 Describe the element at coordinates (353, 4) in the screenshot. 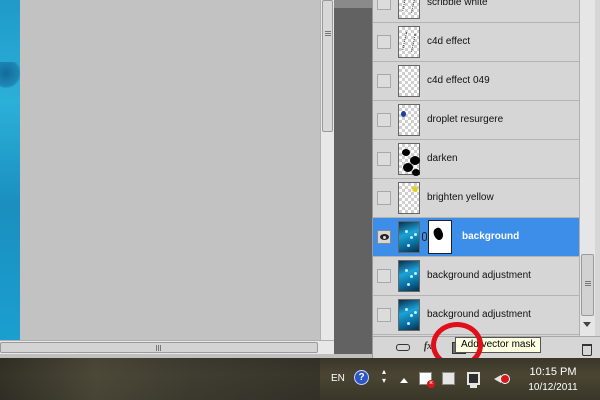

I see `workspace-gap-strip` at that location.